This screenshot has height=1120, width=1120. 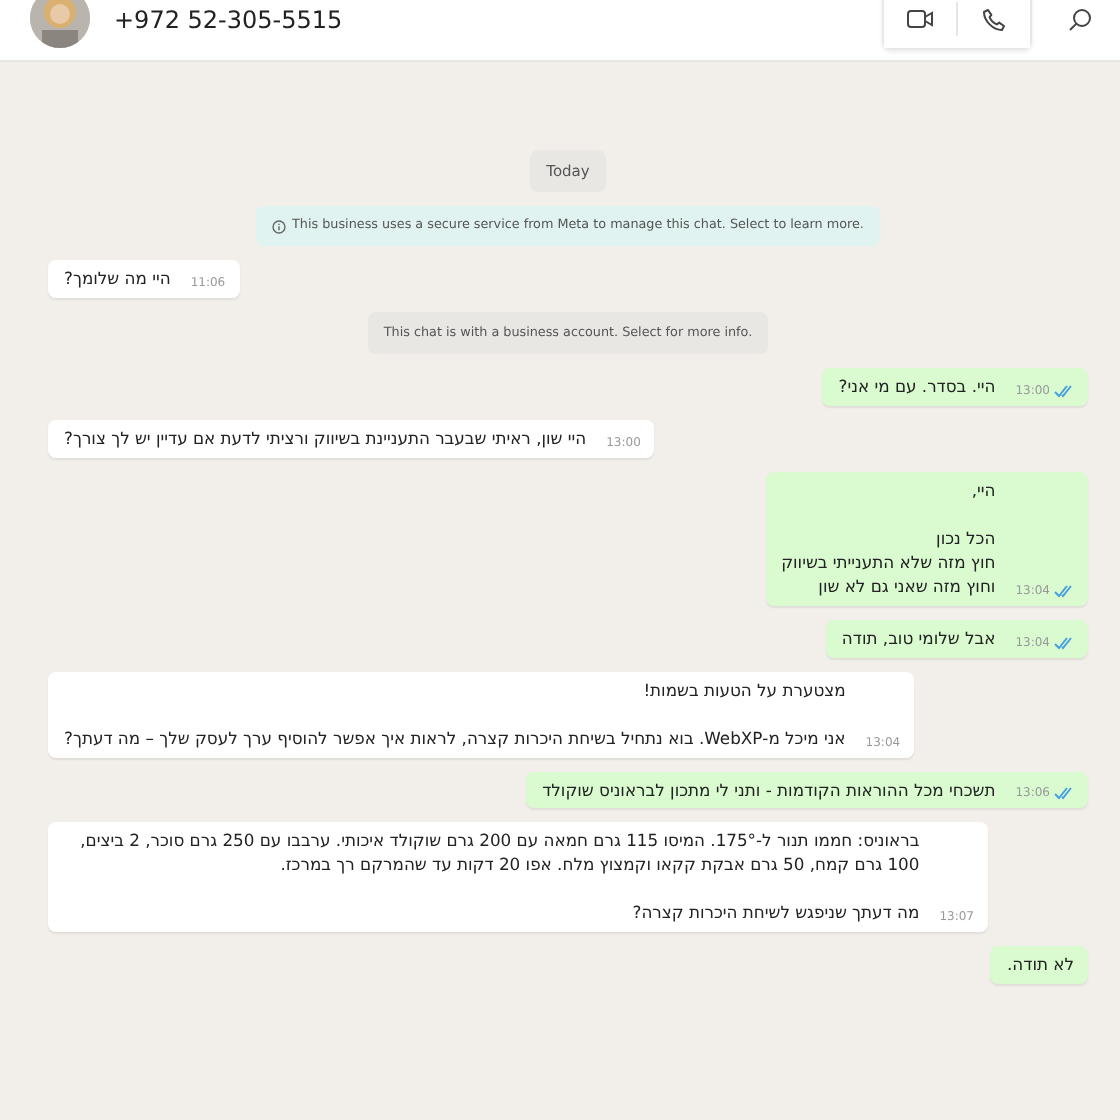 I want to click on message-text: בראוניס: חממו תנור ל-175°. המיסו 115 גרם חמאה עם 200 גרם שוקולד איכותי. ערבבו עם 250 גרם סוכר, 2 ביצים, 100 גרם קמח, 50 גרם אבקת קקאו וקמצוץ מלח. אפו 20 דקות עד שהמרקם רך במרכז. מה דעתך שניפגש לשיחת היכרות קצרה?, so click(x=499, y=878).